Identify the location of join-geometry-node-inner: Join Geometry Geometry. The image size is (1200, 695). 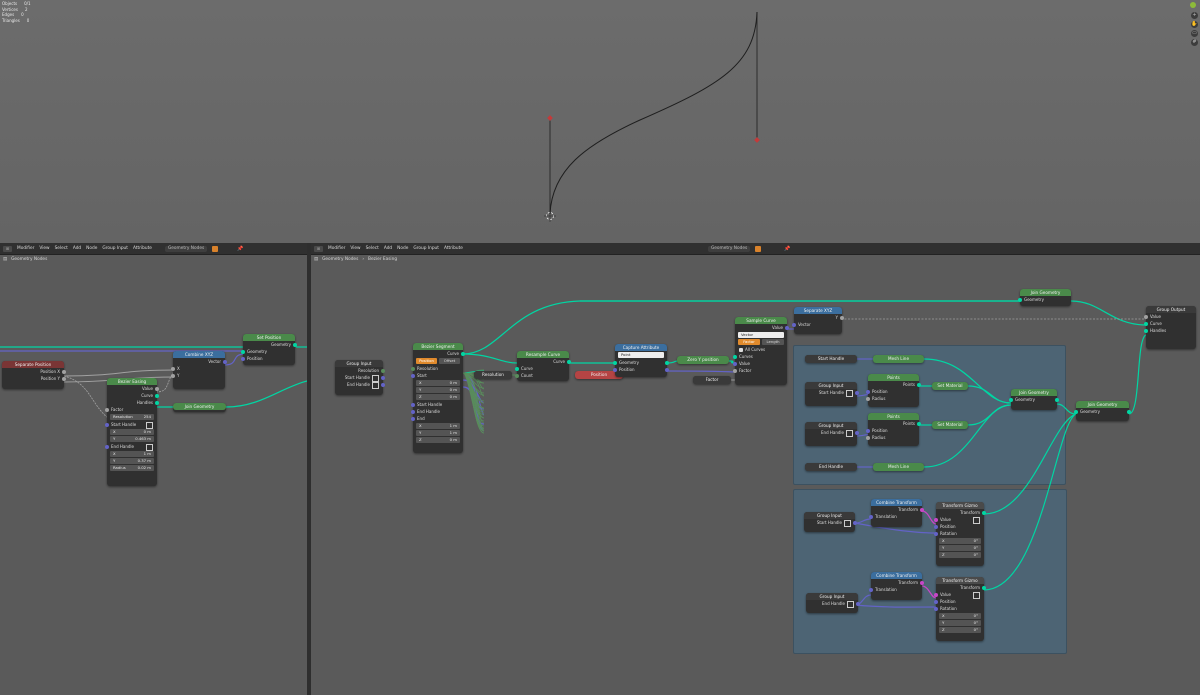
(1034, 399).